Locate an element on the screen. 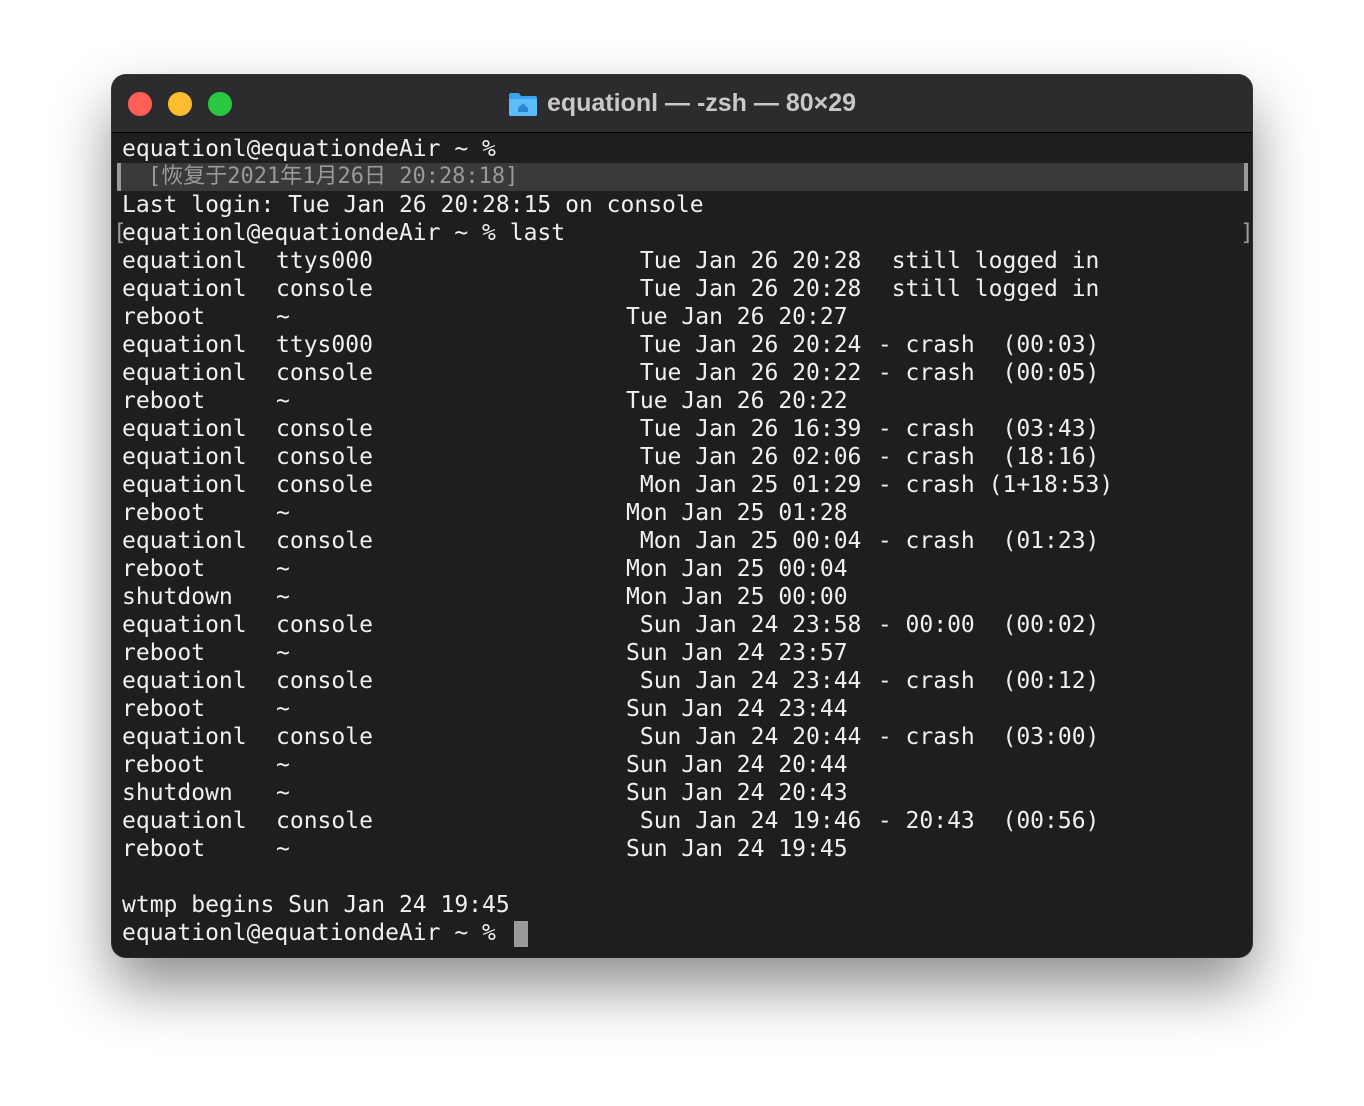  row-date: Sun Jan 24 19:45 is located at coordinates (737, 849).